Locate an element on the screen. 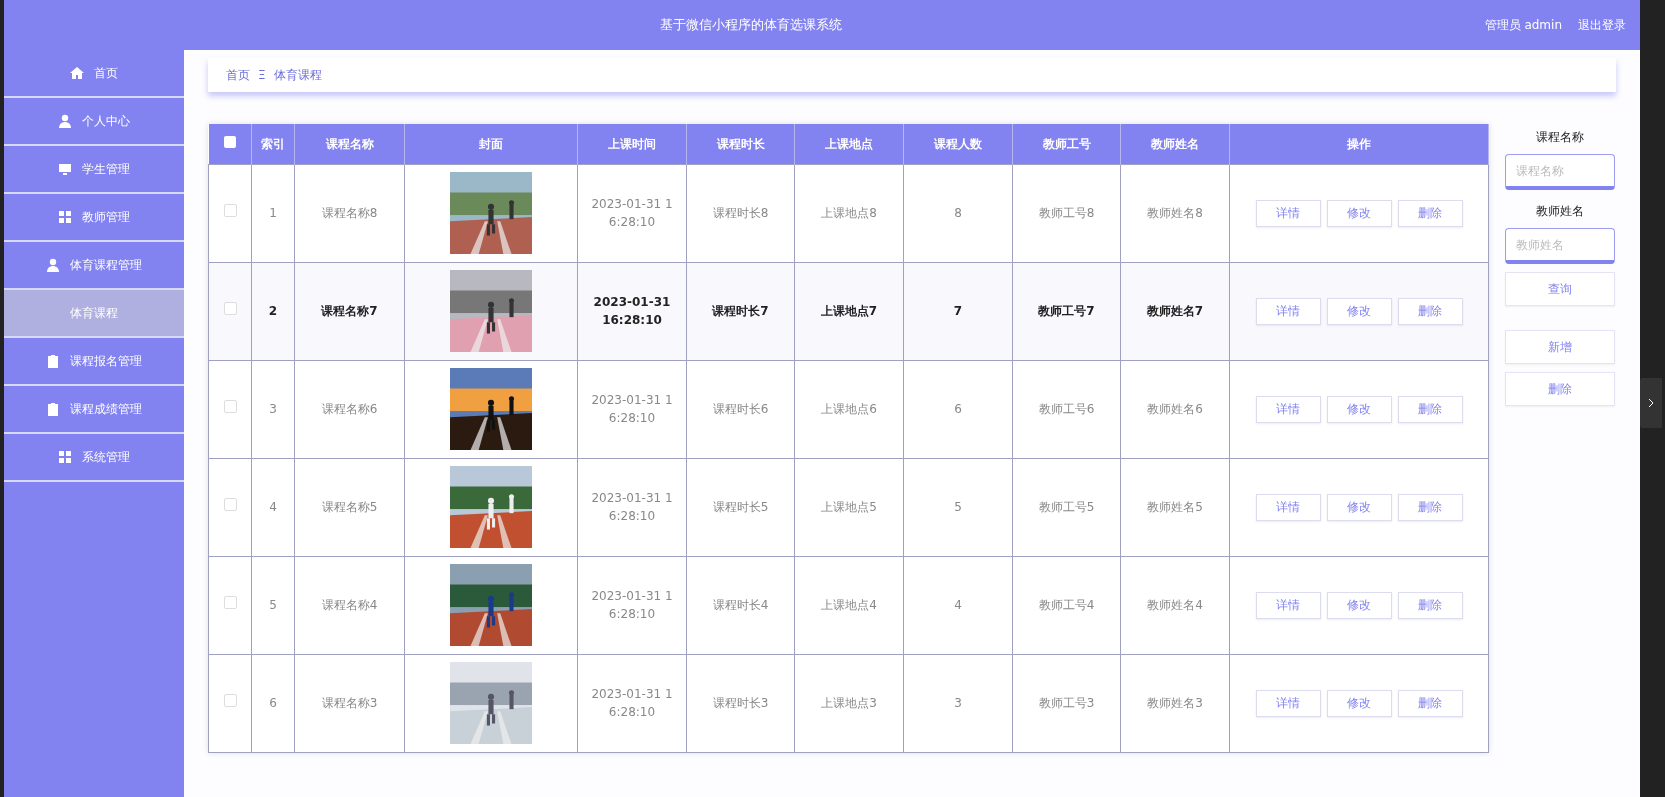 The height and width of the screenshot is (797, 1665). table-cell: 课程时长3 is located at coordinates (740, 703).